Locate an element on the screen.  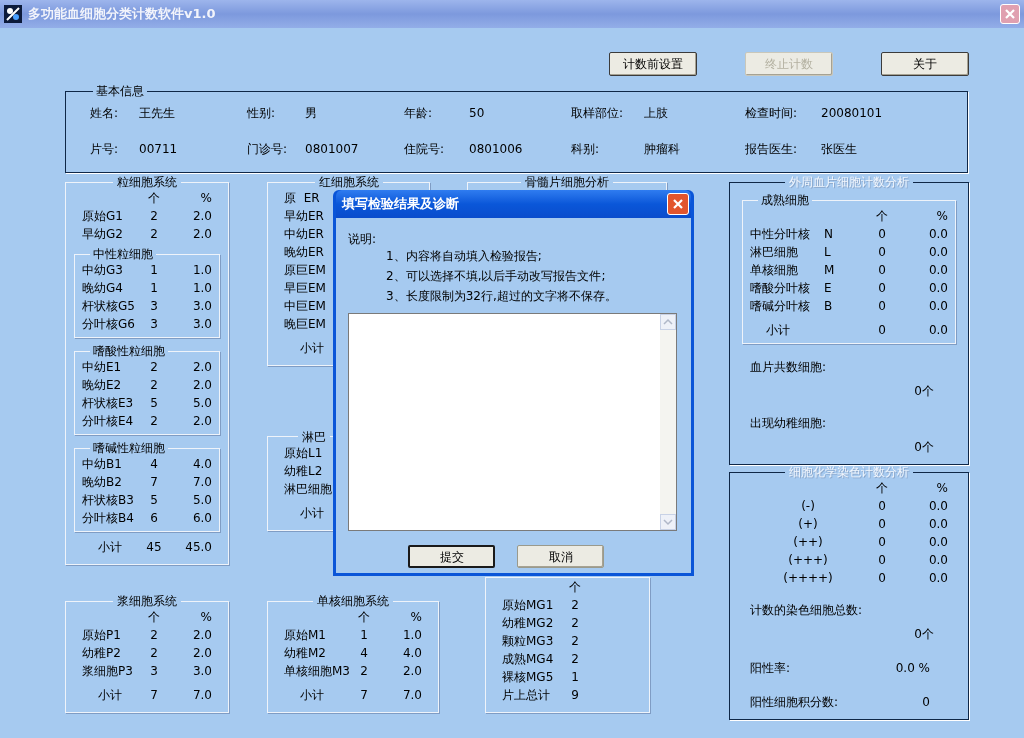
cell-label: 浆细胞P3 is located at coordinates (107, 671).